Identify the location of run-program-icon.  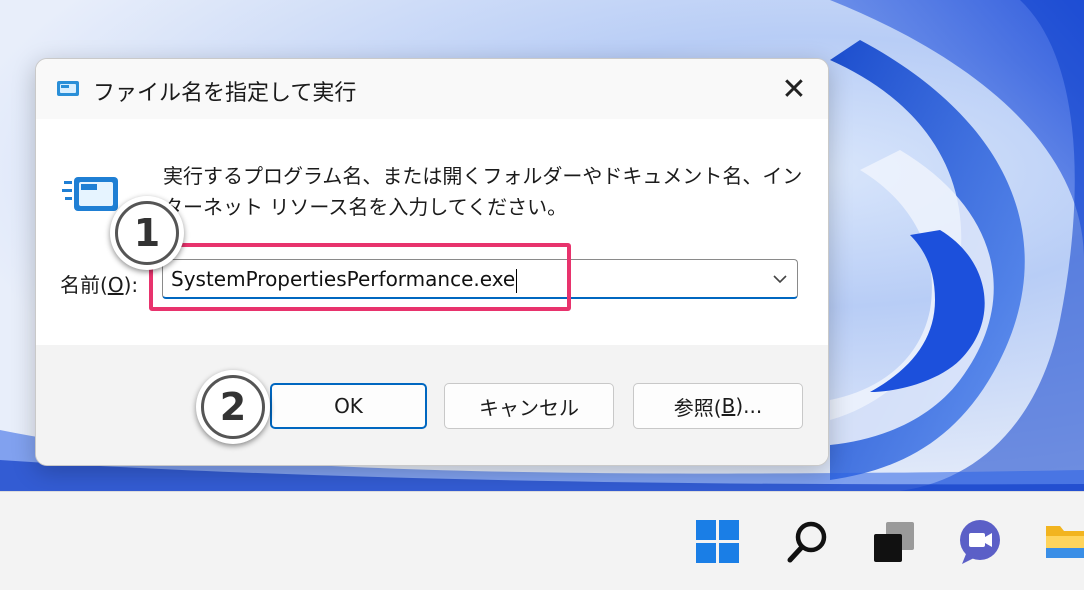
(92, 197).